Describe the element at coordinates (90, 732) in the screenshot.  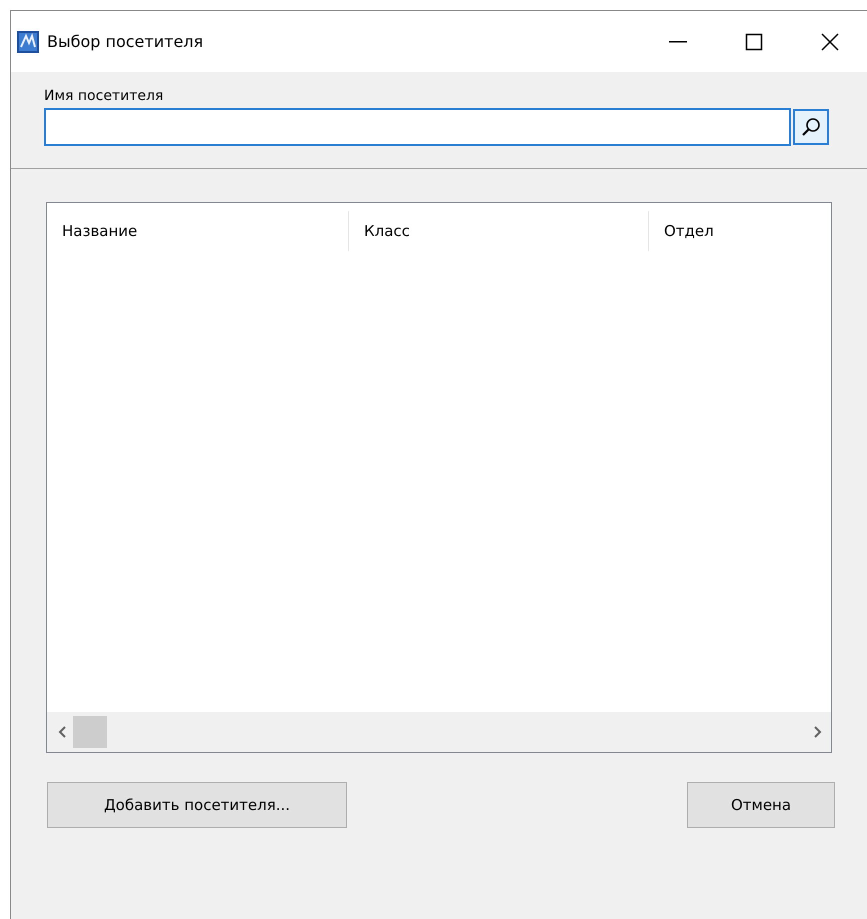
I see `scroll-thumb` at that location.